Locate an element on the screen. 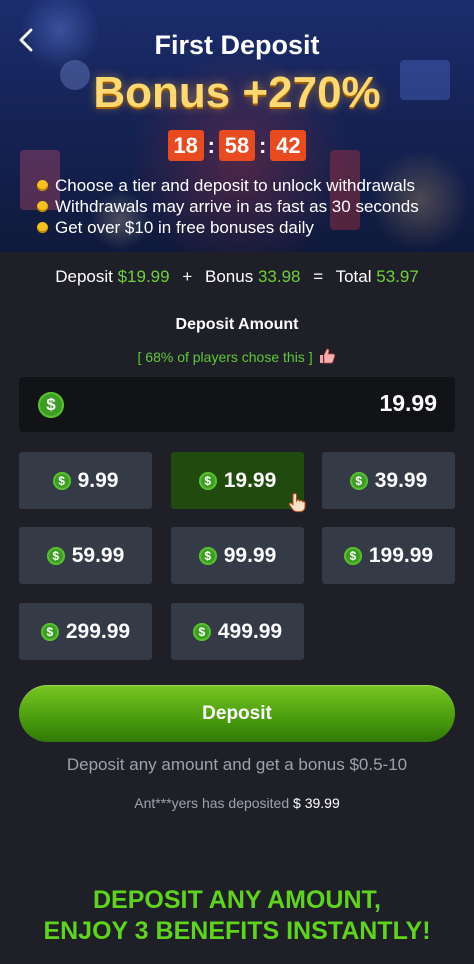 This screenshot has height=964, width=474. timer-seconds: 42 is located at coordinates (288, 145).